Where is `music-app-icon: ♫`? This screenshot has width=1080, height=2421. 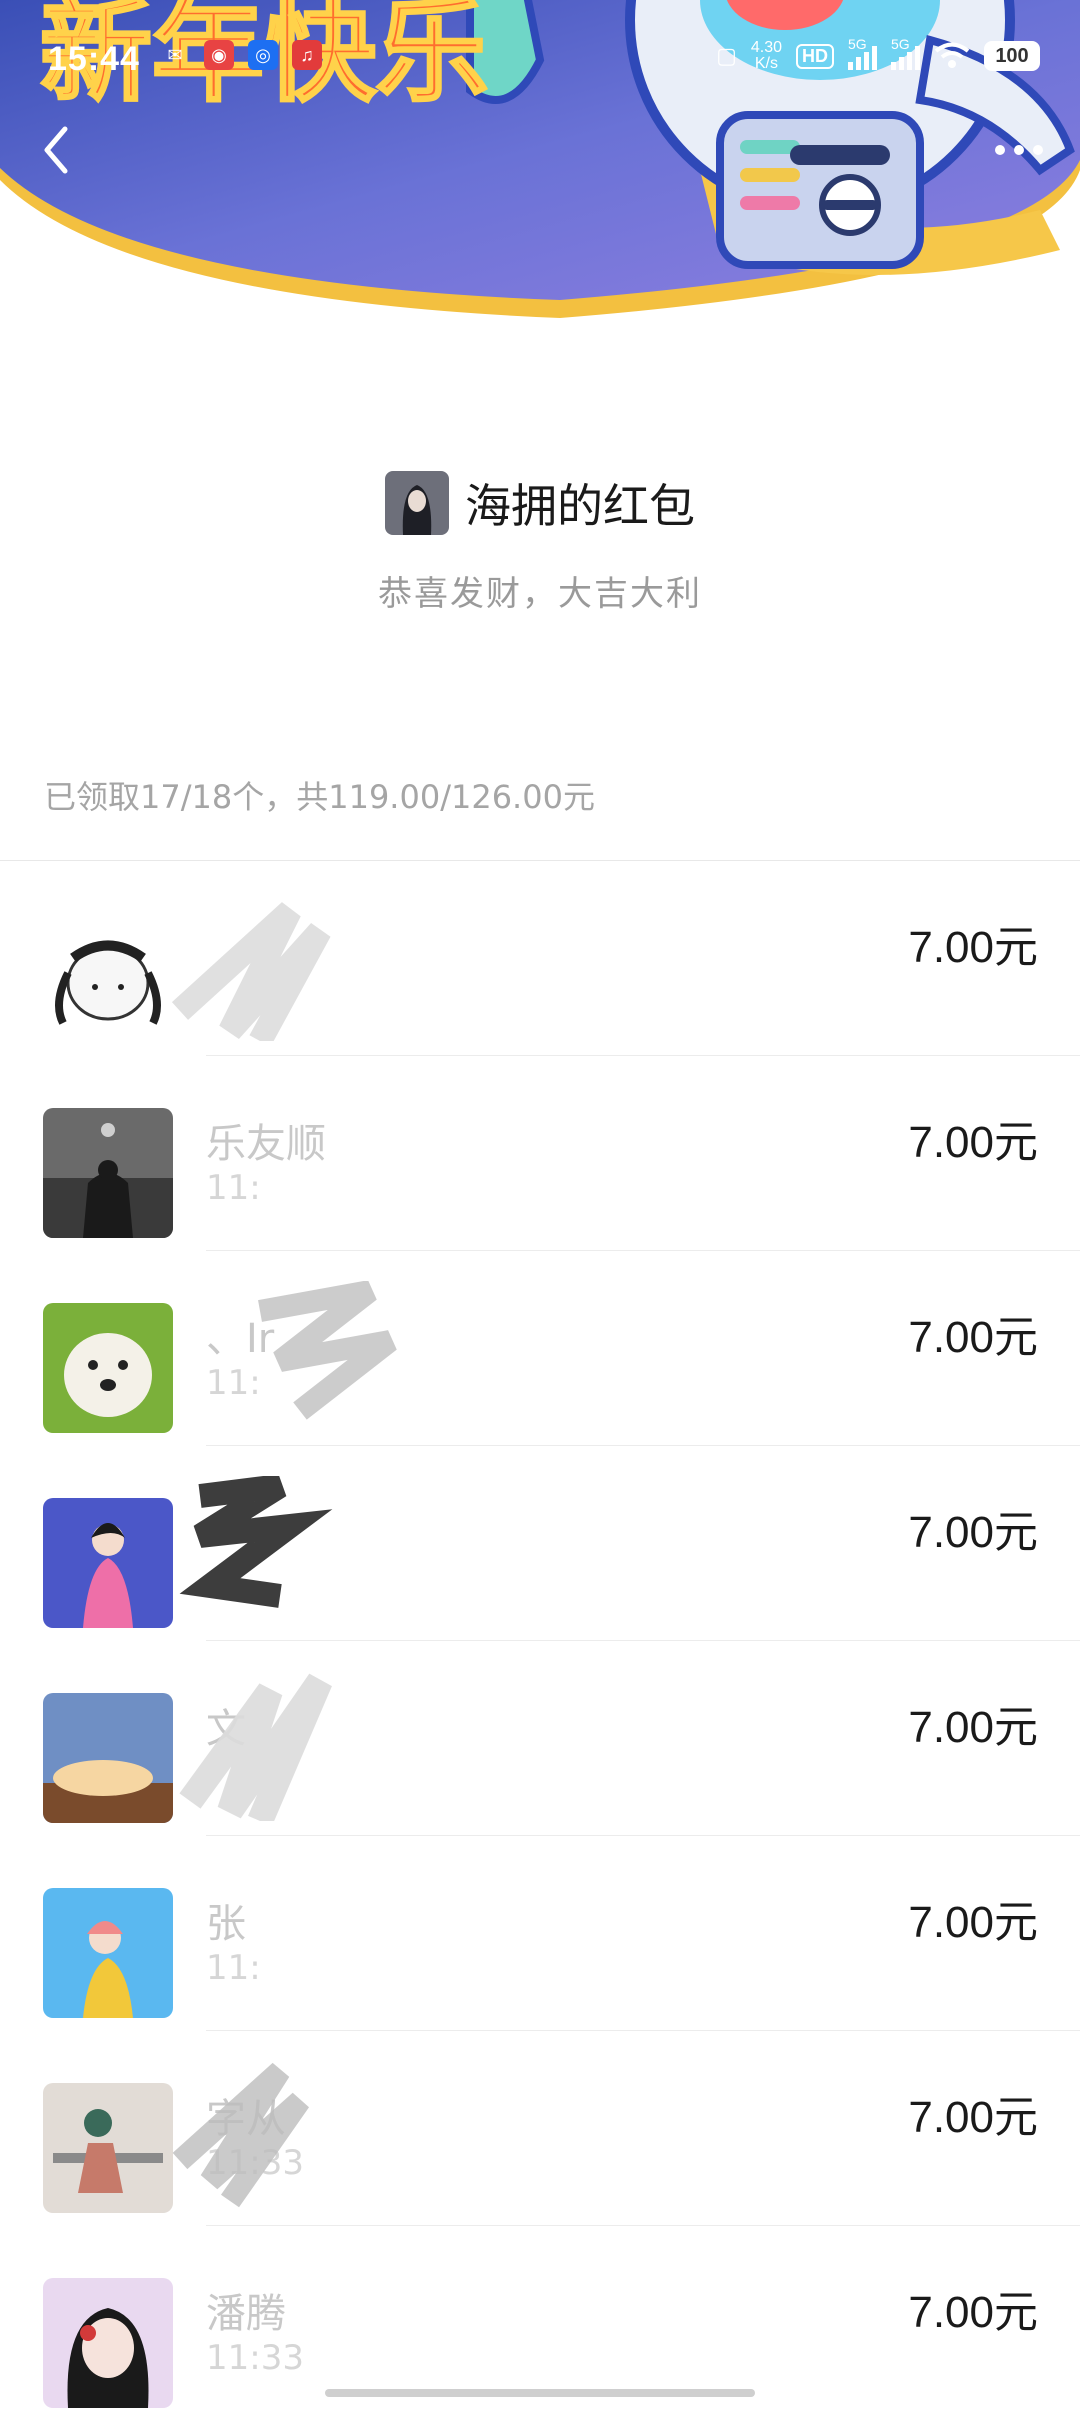 music-app-icon: ♫ is located at coordinates (307, 55).